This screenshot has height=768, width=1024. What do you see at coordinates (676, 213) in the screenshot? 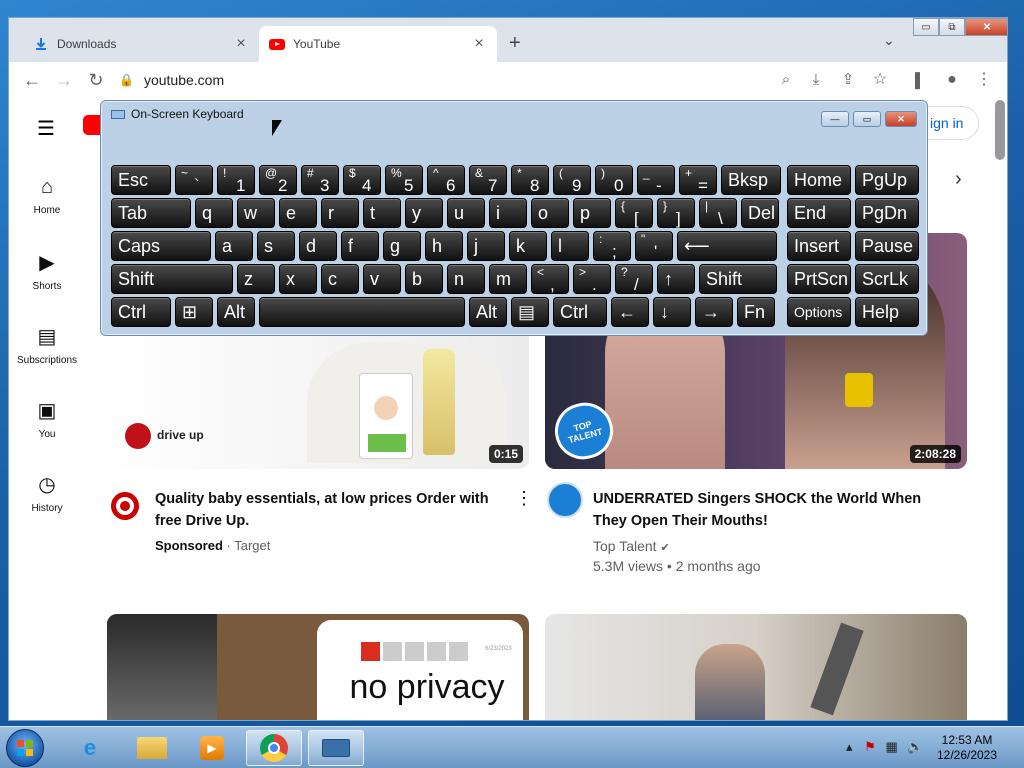
I see `key--: }]` at bounding box center [676, 213].